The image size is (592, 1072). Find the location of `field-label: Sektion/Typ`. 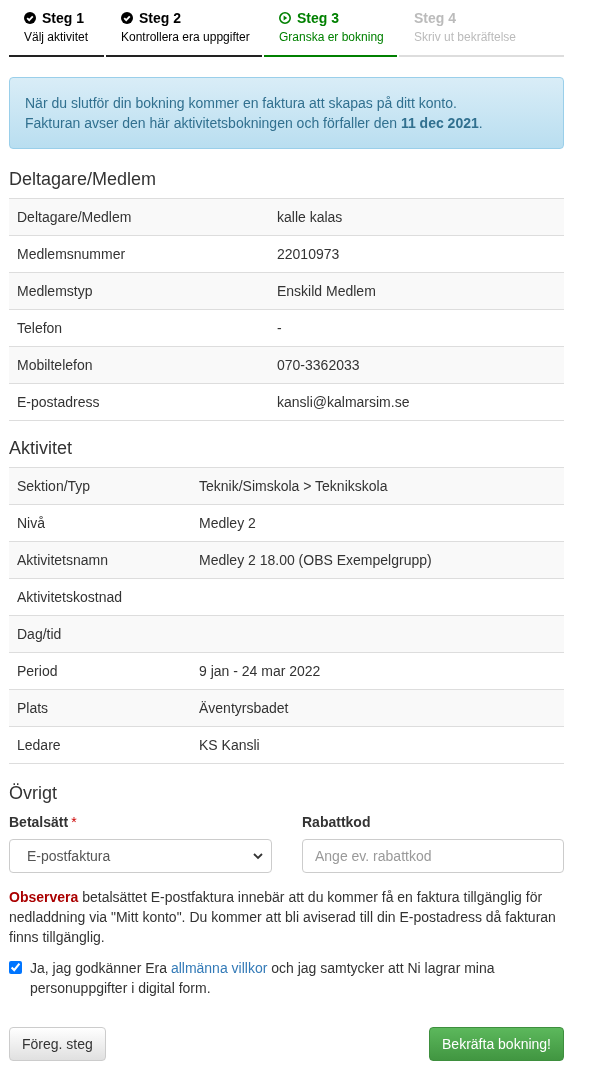

field-label: Sektion/Typ is located at coordinates (54, 486).